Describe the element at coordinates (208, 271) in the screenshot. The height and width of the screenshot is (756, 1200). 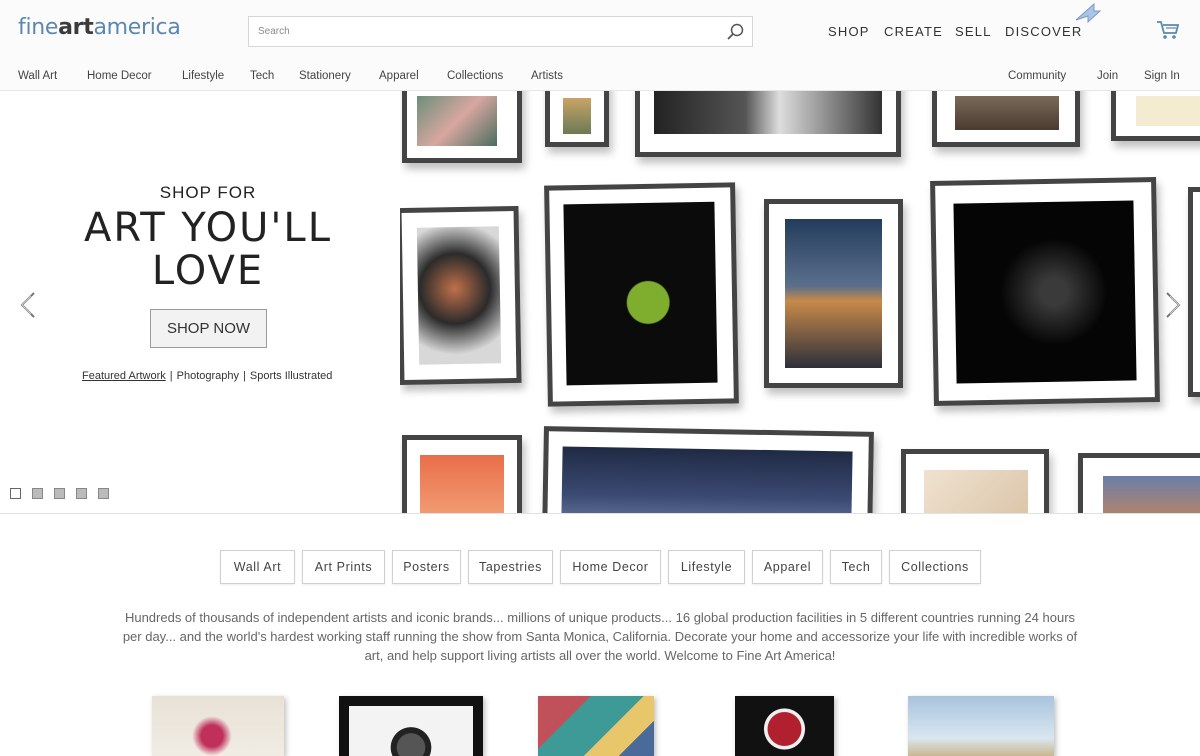
I see `hero-headline-line2: LOVE` at that location.